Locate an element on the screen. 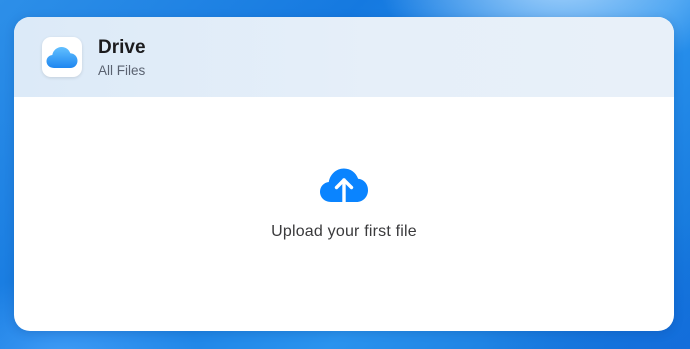  cloud-icon is located at coordinates (62, 57).